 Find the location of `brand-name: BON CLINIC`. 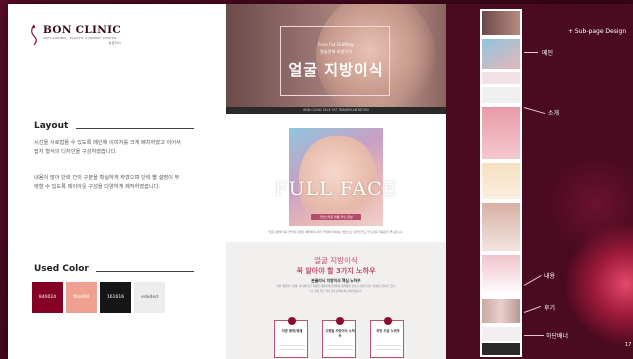

brand-name: BON CLINIC is located at coordinates (82, 29).